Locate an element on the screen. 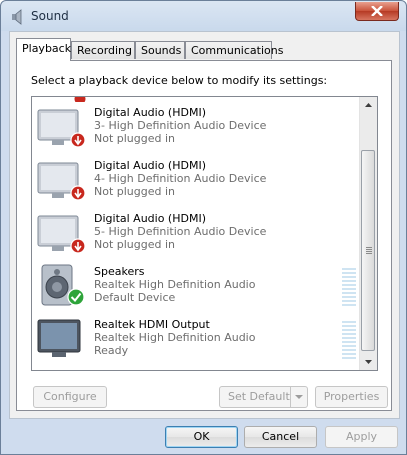 This screenshot has width=407, height=455. set-default-button: Set Default is located at coordinates (263, 397).